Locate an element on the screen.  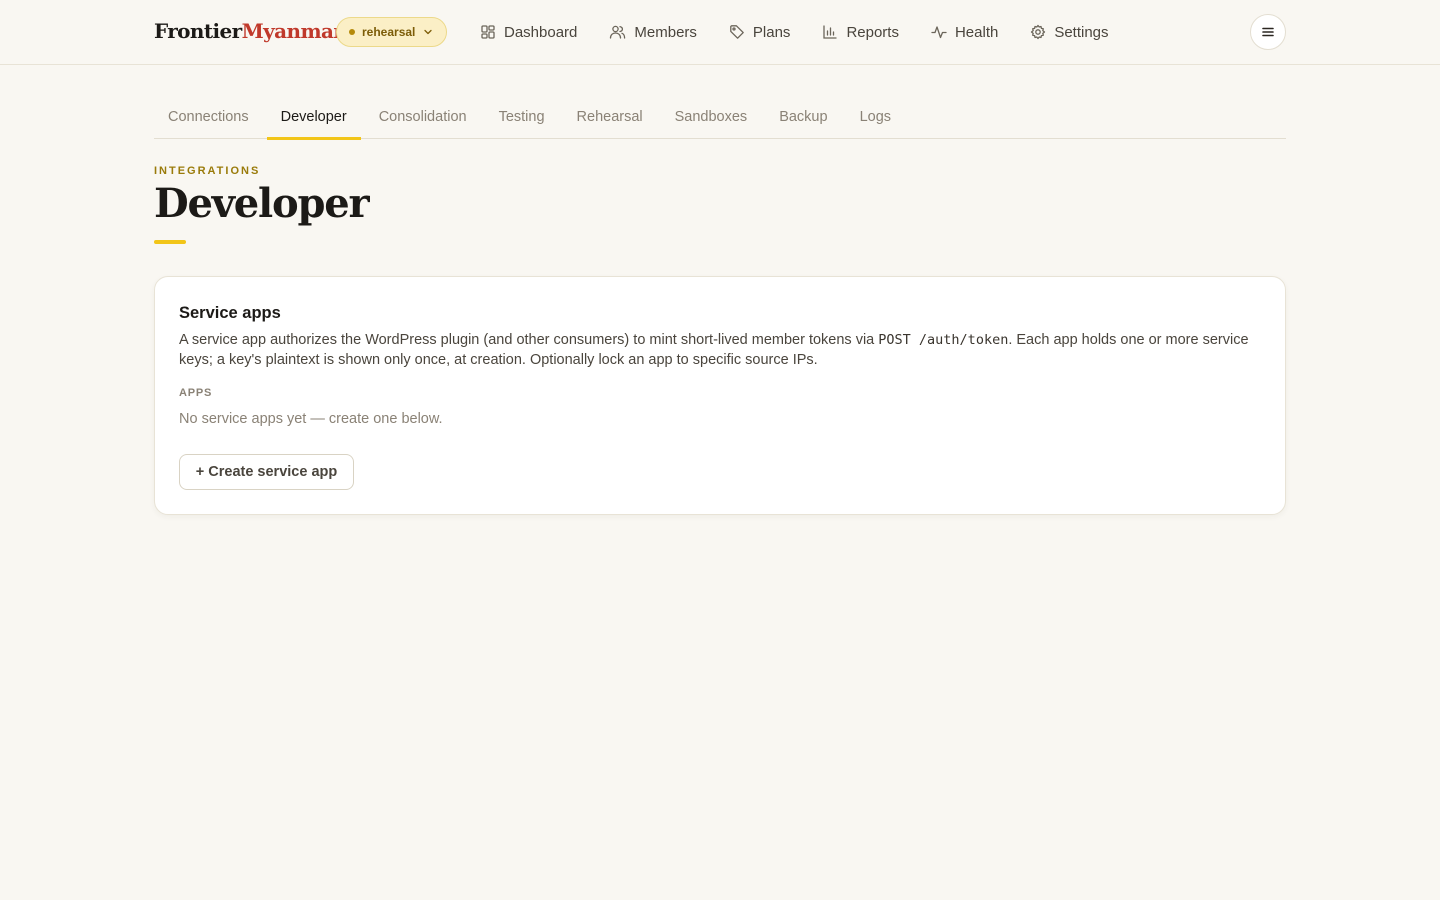
logo-part-1: Frontier is located at coordinates (198, 31).